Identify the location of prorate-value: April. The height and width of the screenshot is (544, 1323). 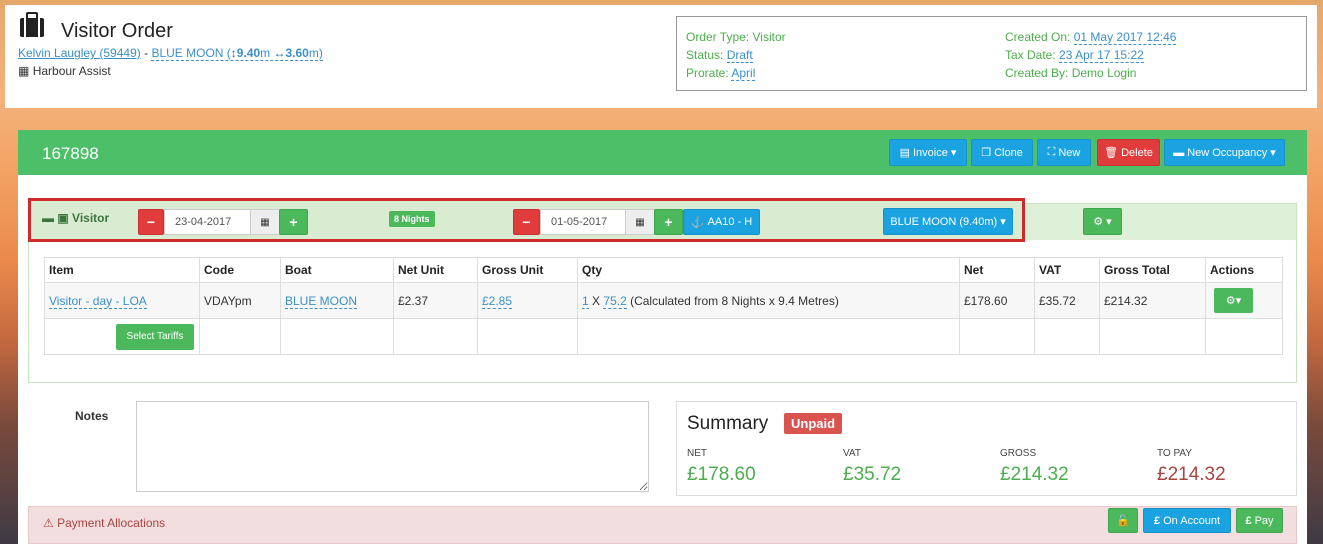
(743, 73).